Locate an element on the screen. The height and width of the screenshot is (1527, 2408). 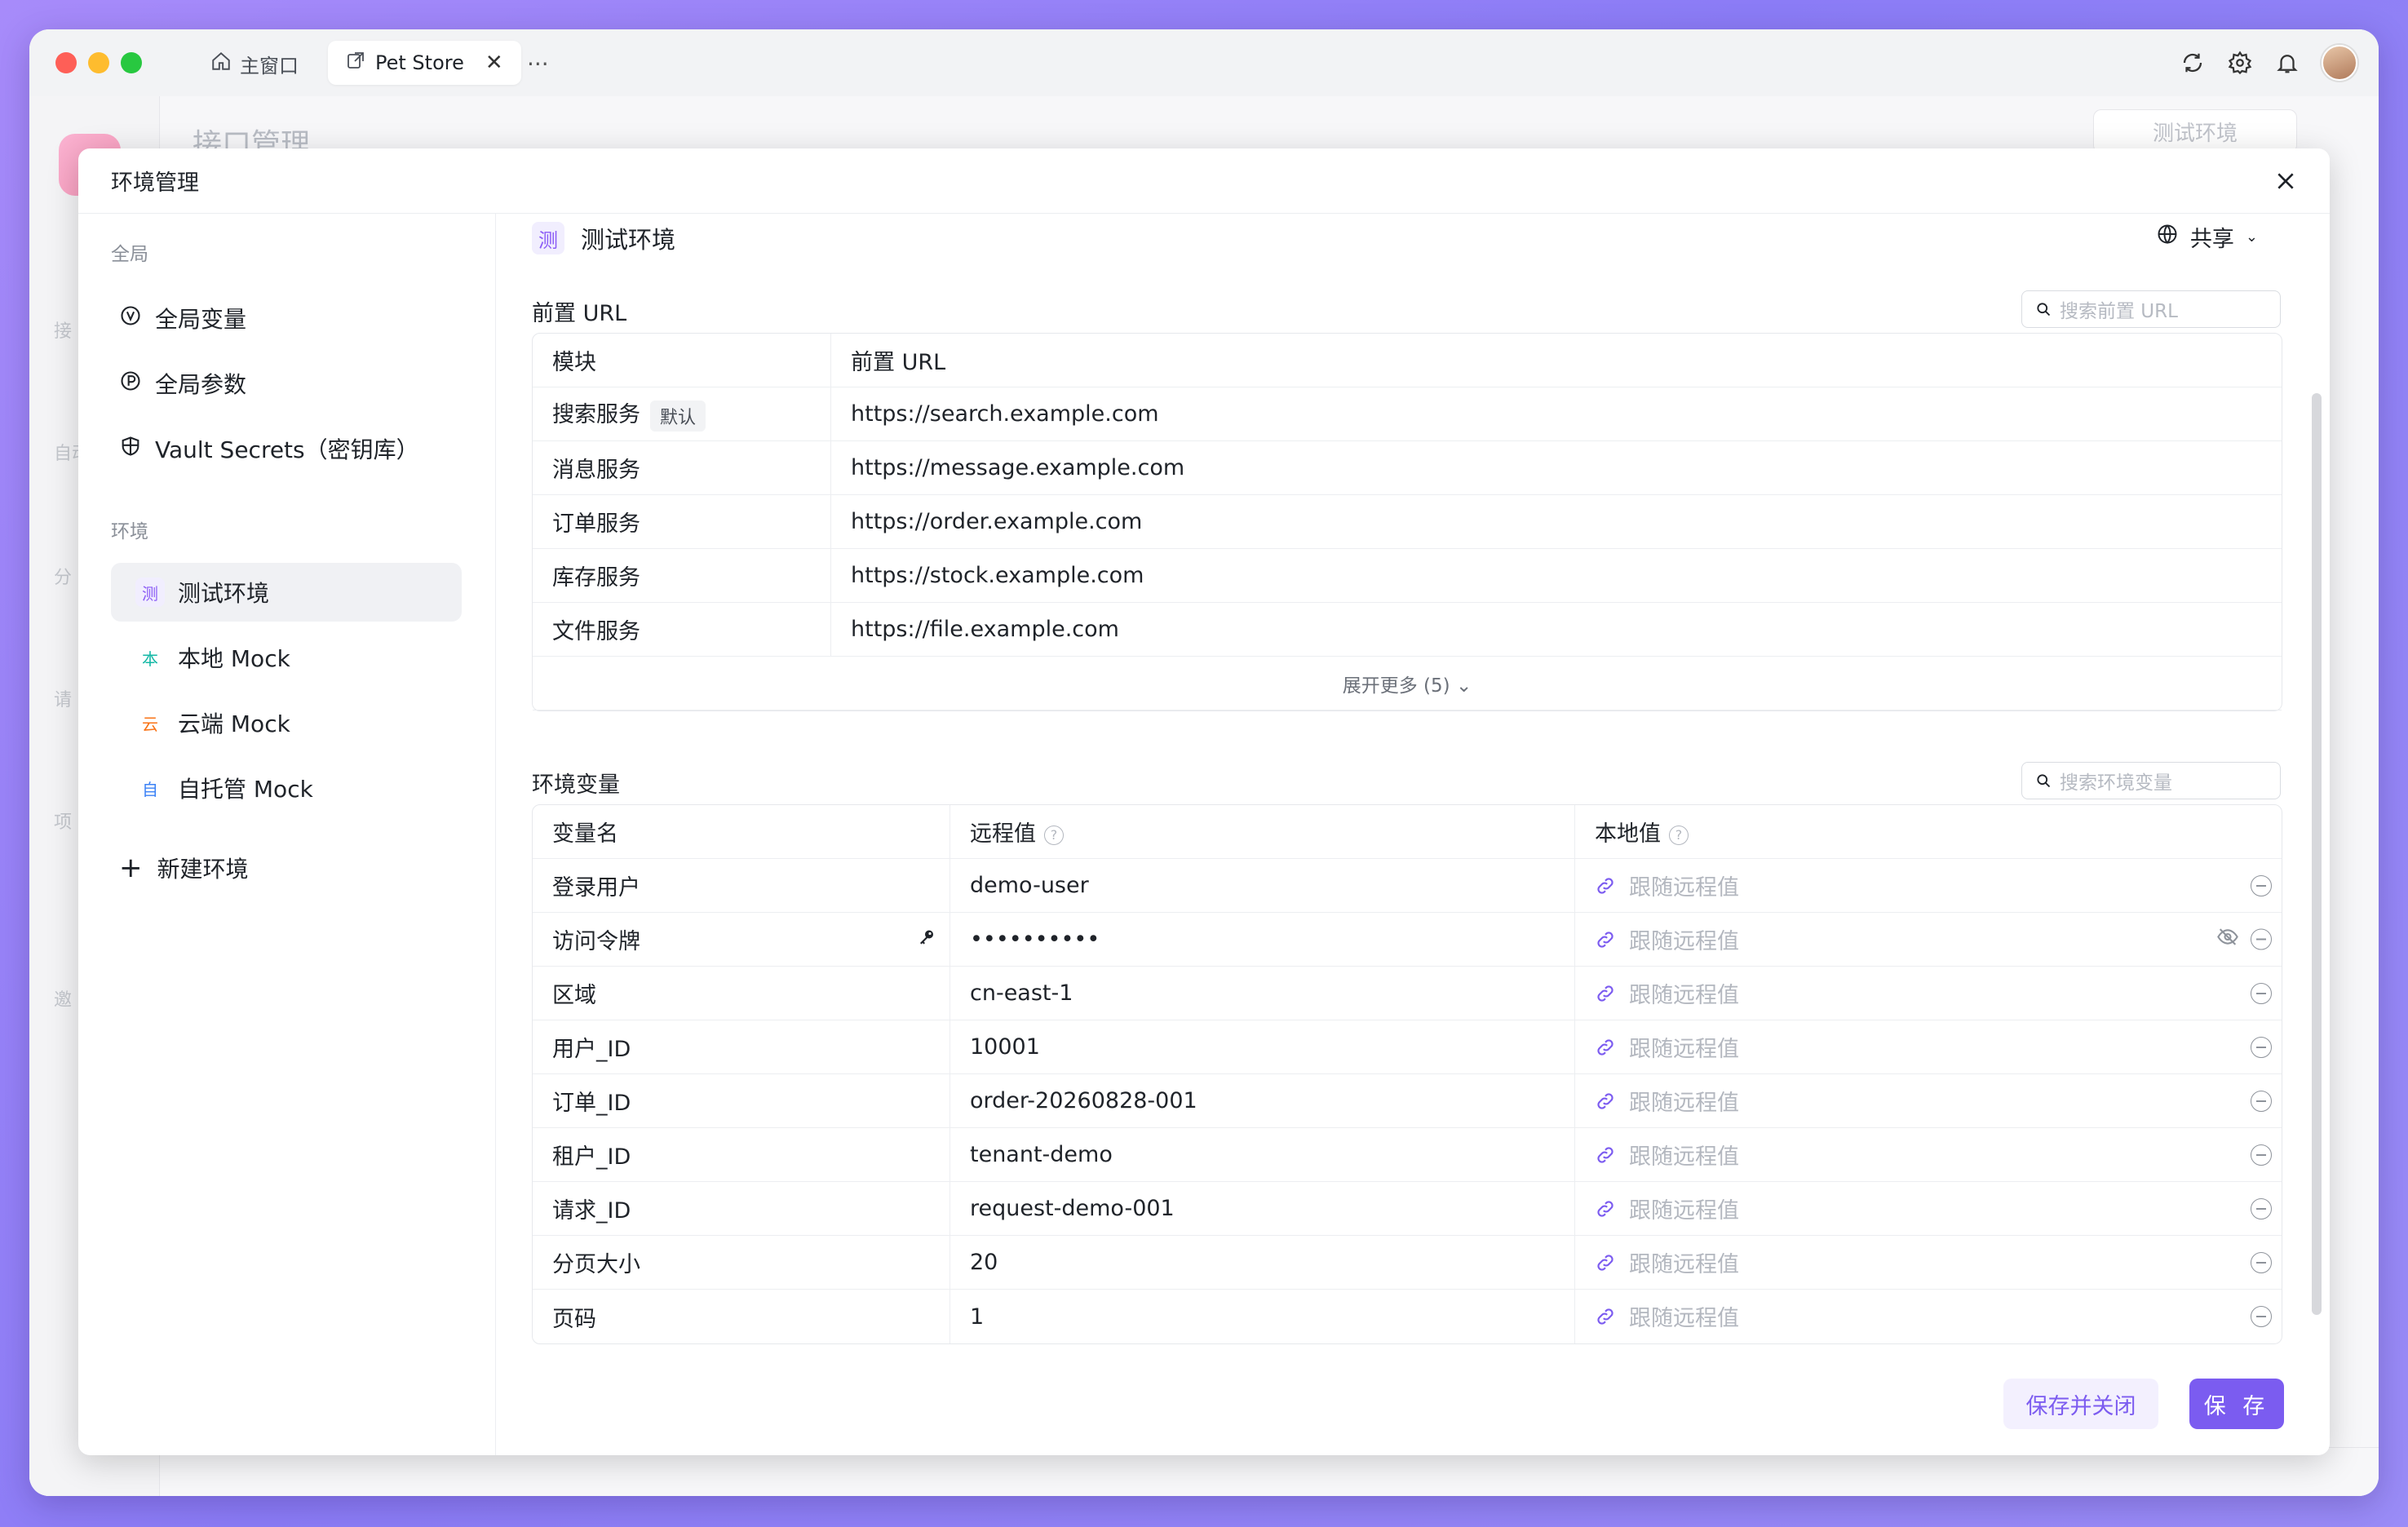
module-cell: 消息服务 is located at coordinates (682, 468).